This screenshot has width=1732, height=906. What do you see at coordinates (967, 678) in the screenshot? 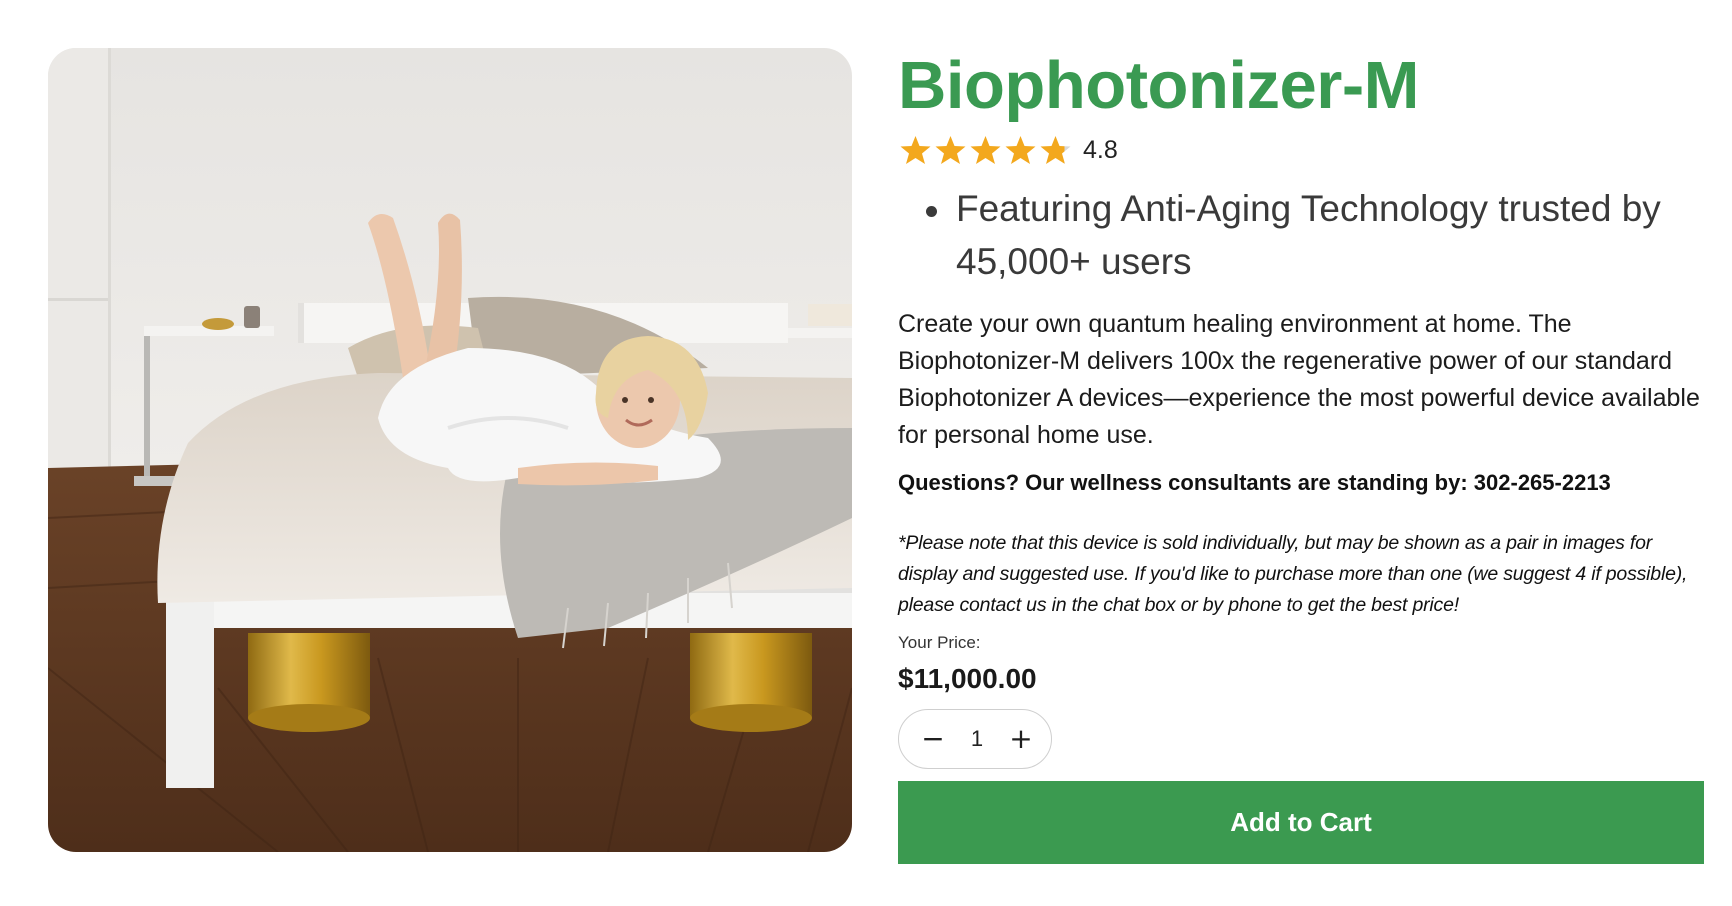
I see `price-value: $11,000.00` at bounding box center [967, 678].